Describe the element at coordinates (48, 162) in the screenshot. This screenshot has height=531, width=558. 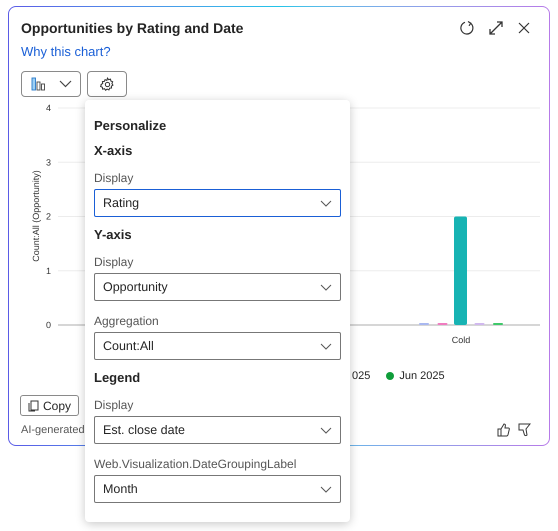
I see `y-tick-label: 3` at that location.